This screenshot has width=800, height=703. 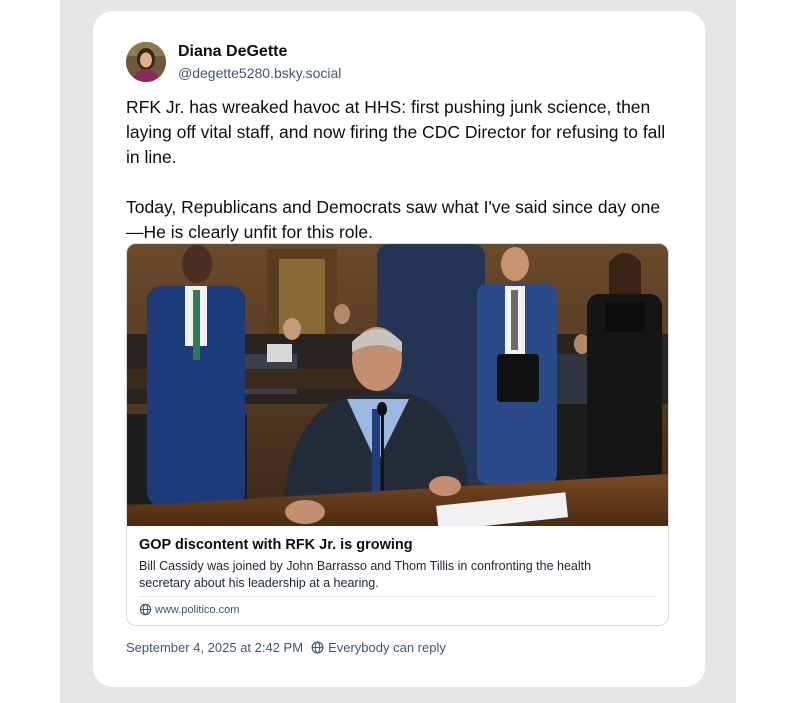 I want to click on reply-setting: Everybody can reply, so click(x=378, y=647).